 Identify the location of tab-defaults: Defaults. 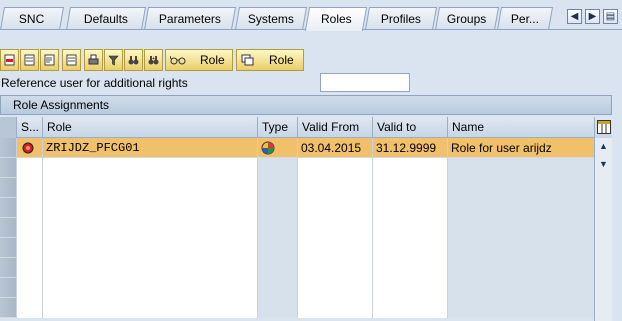
(106, 18).